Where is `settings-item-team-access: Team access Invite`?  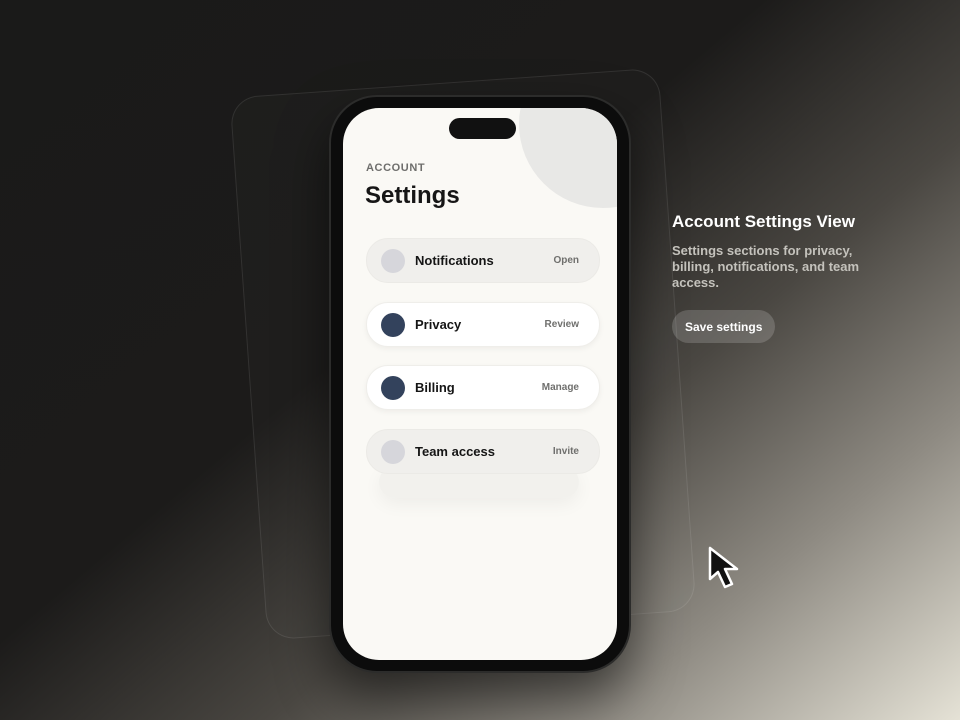 settings-item-team-access: Team access Invite is located at coordinates (483, 451).